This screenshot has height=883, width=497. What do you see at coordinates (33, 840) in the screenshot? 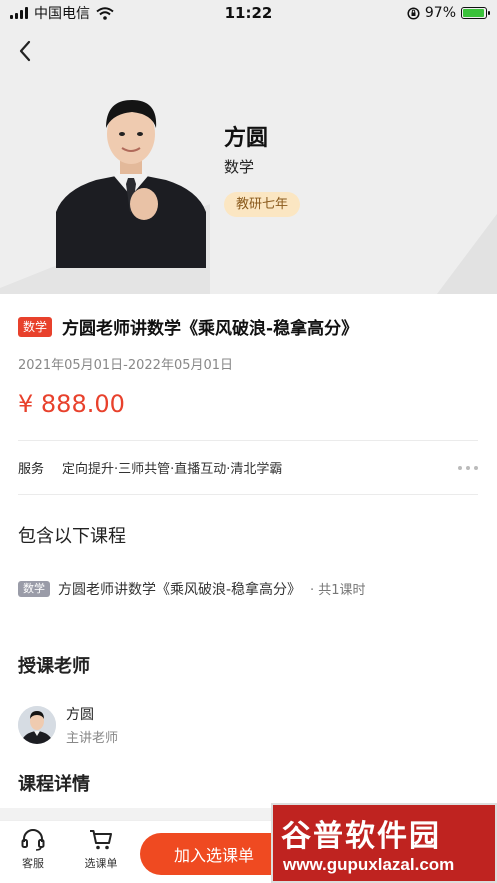
I see `headset-icon` at bounding box center [33, 840].